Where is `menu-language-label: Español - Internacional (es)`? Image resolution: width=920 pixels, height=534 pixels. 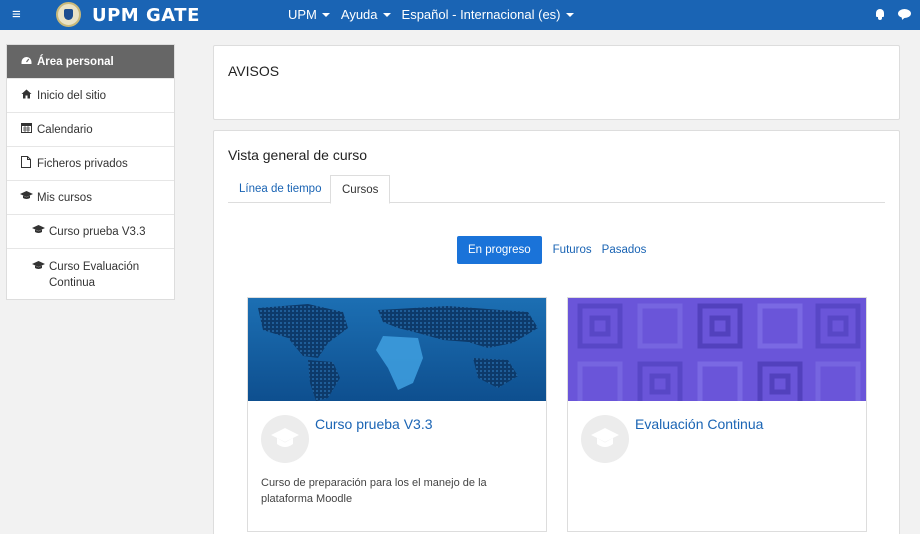 menu-language-label: Español - Internacional (es) is located at coordinates (481, 14).